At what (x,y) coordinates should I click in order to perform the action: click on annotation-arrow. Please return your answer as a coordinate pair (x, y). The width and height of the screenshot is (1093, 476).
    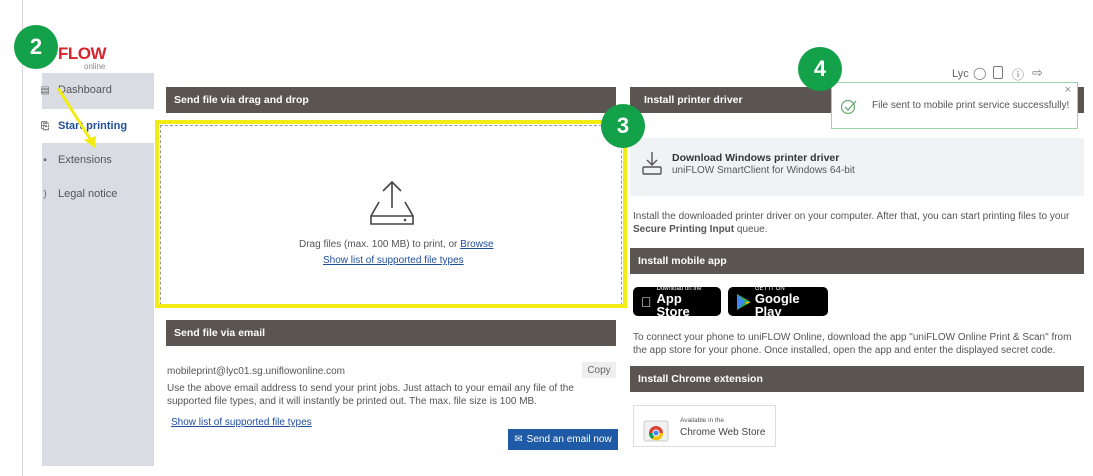
    Looking at the image, I should click on (76, 117).